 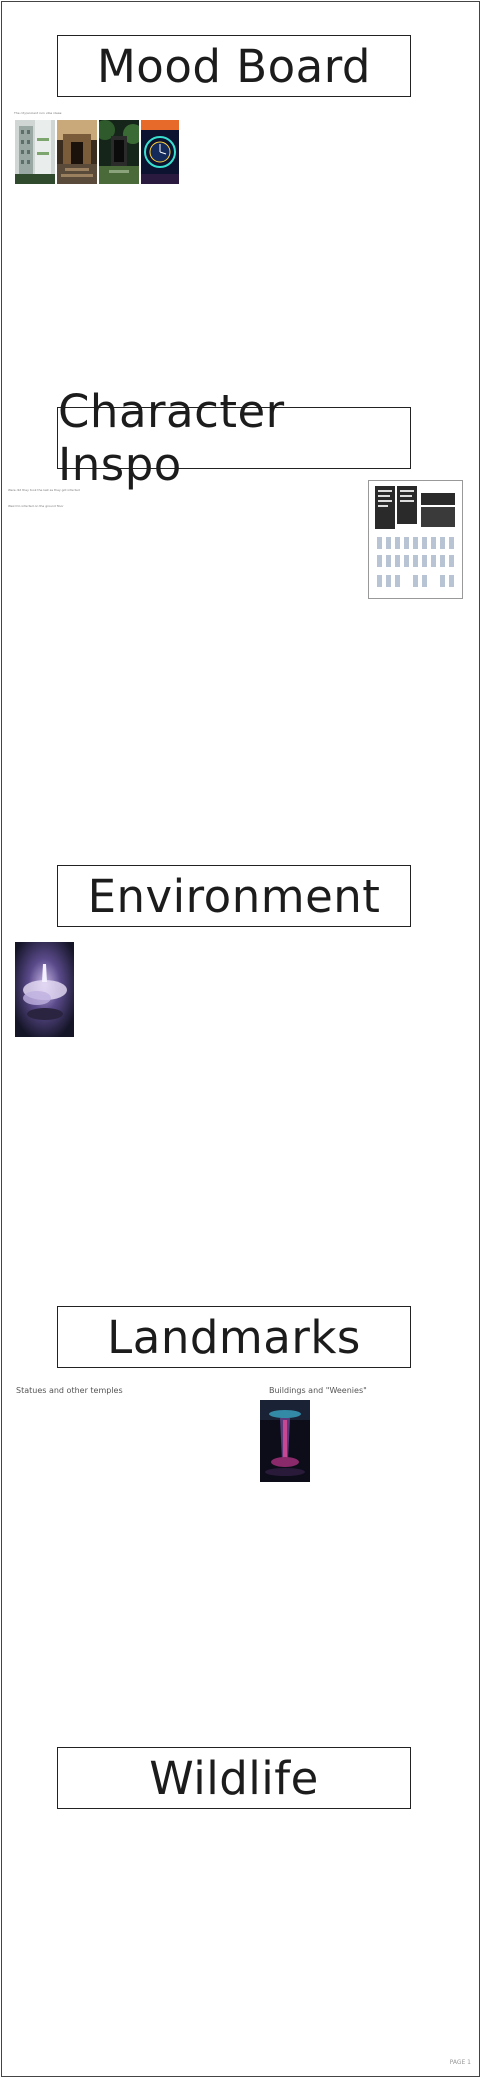 What do you see at coordinates (234, 1778) in the screenshot?
I see `wildlife-title: Wildlife` at bounding box center [234, 1778].